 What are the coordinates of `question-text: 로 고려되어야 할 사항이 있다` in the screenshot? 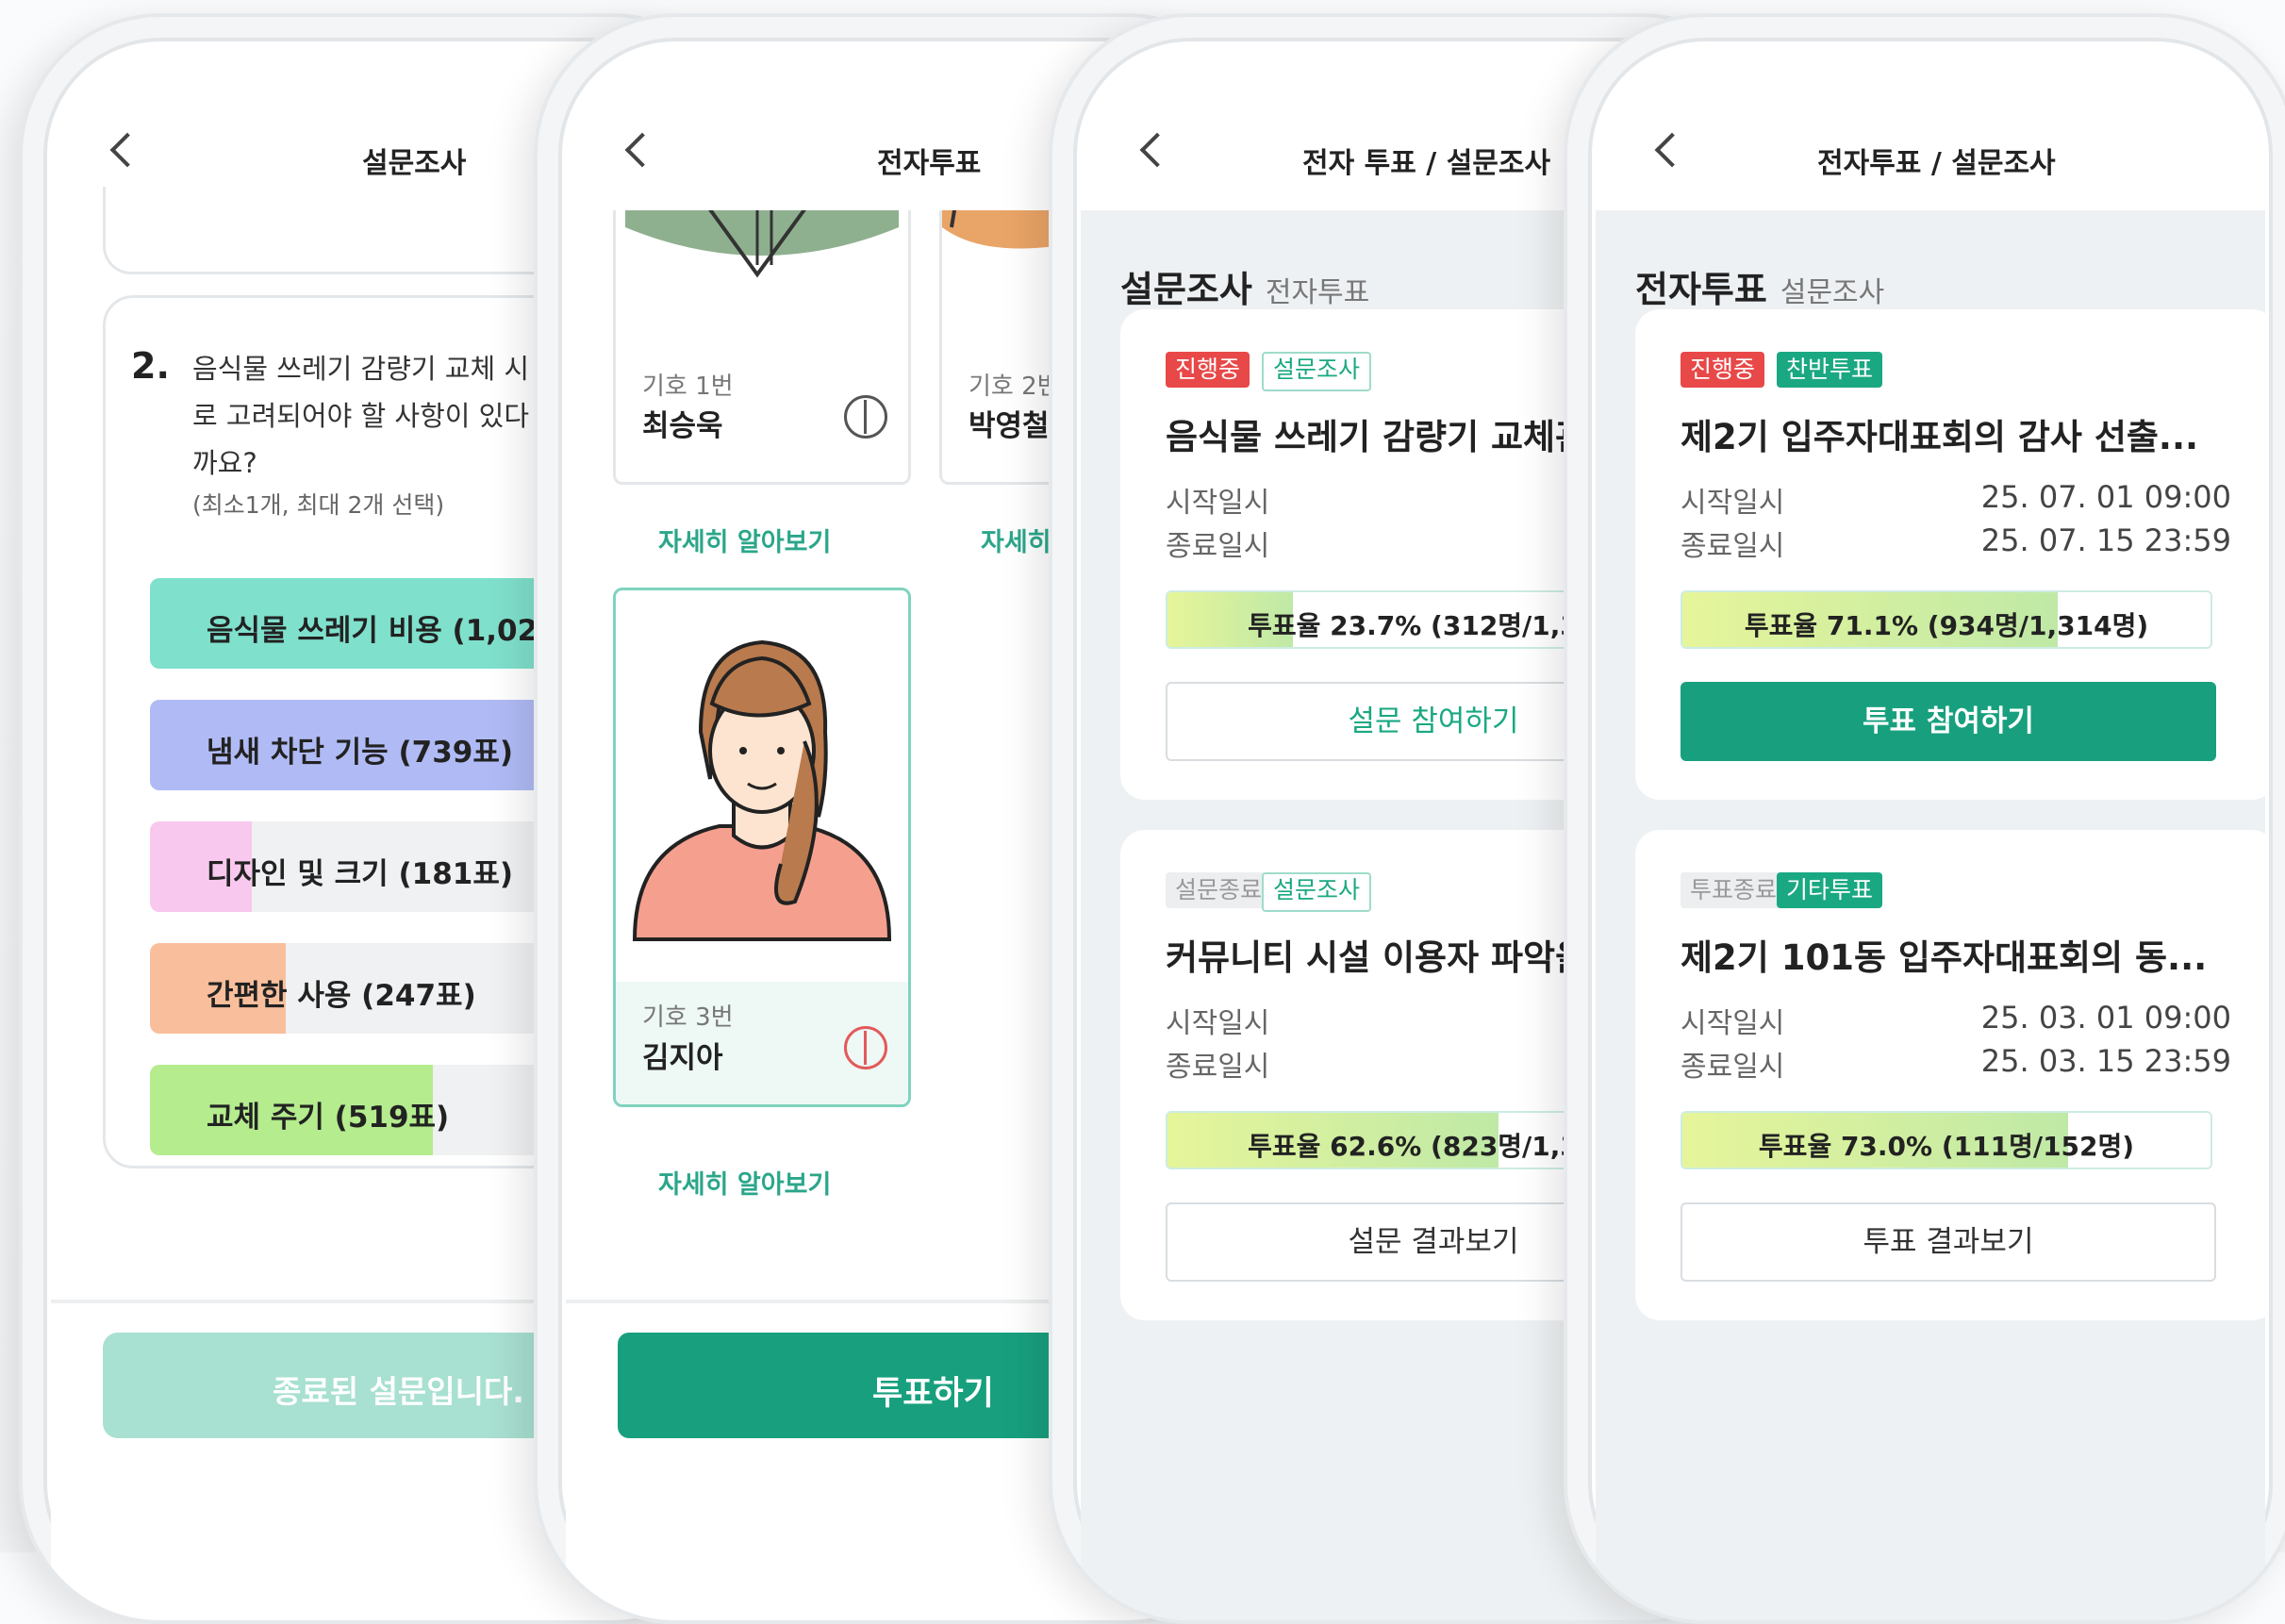 It's located at (361, 416).